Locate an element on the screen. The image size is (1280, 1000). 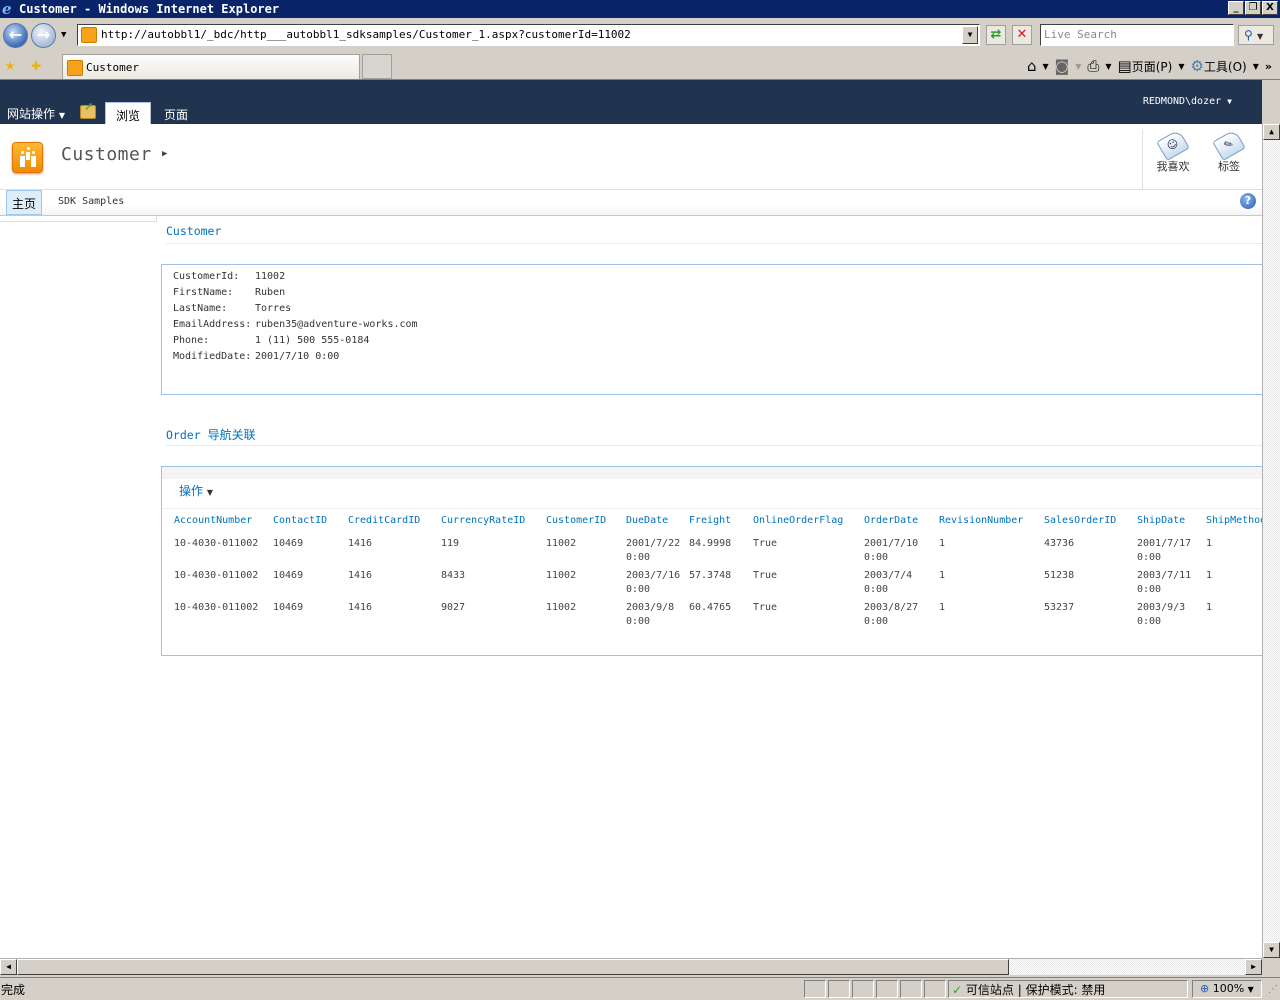
forward-button: → is located at coordinates (43, 35).